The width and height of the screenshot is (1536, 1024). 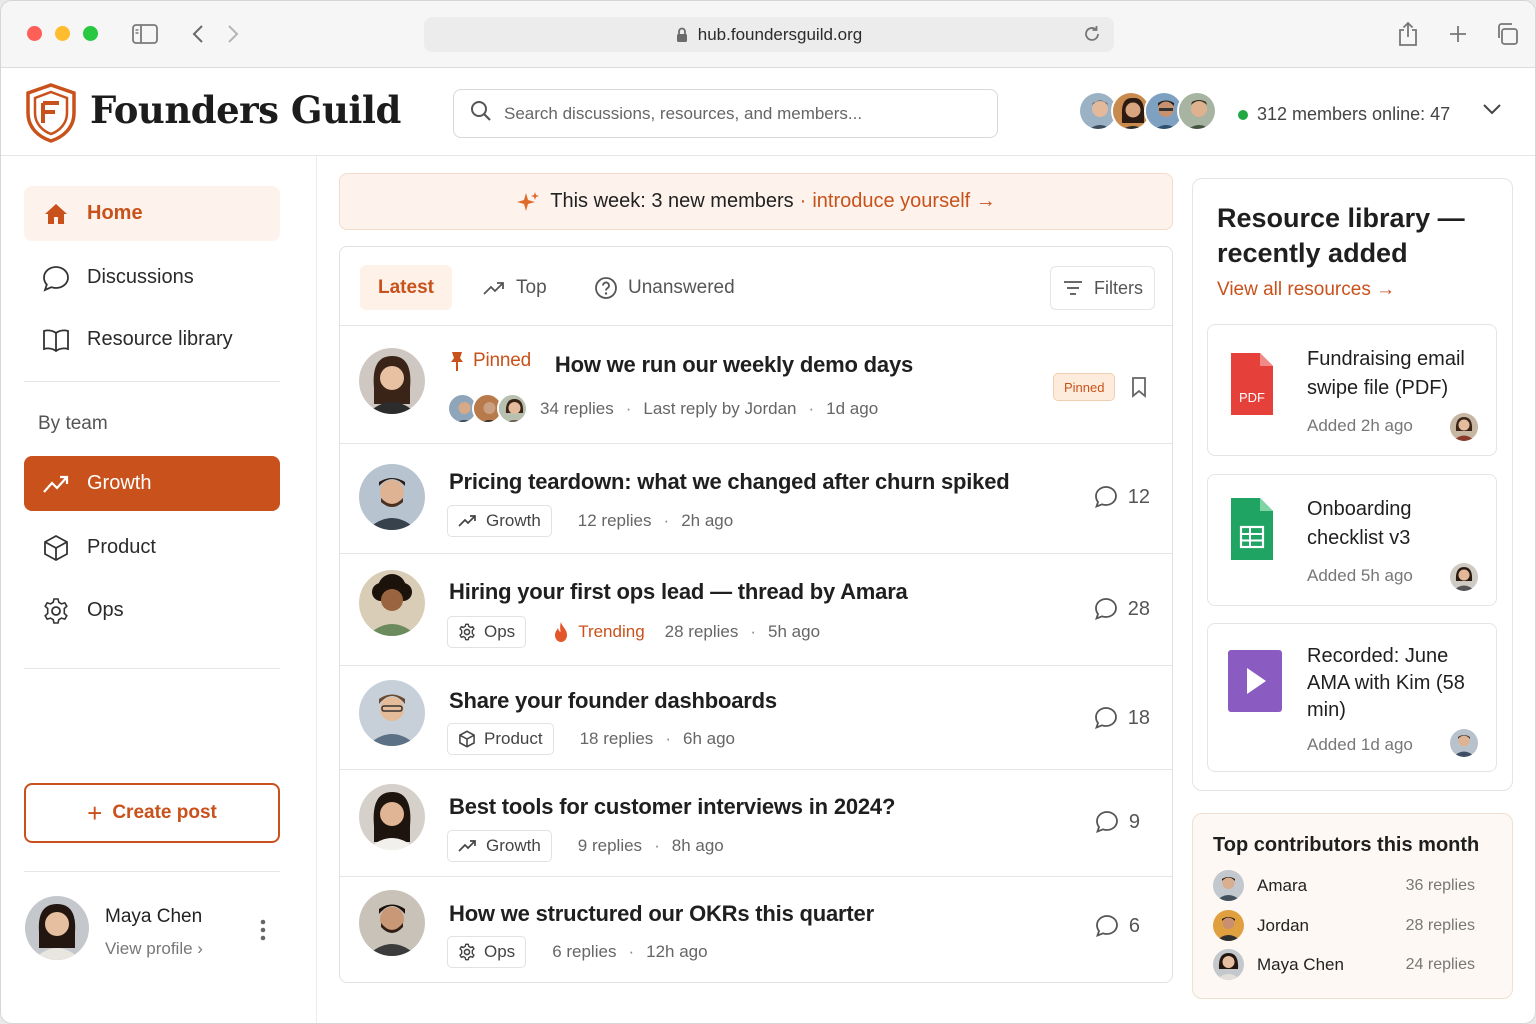 I want to click on post-meta: Product 18 replies · 6h ago, so click(x=591, y=739).